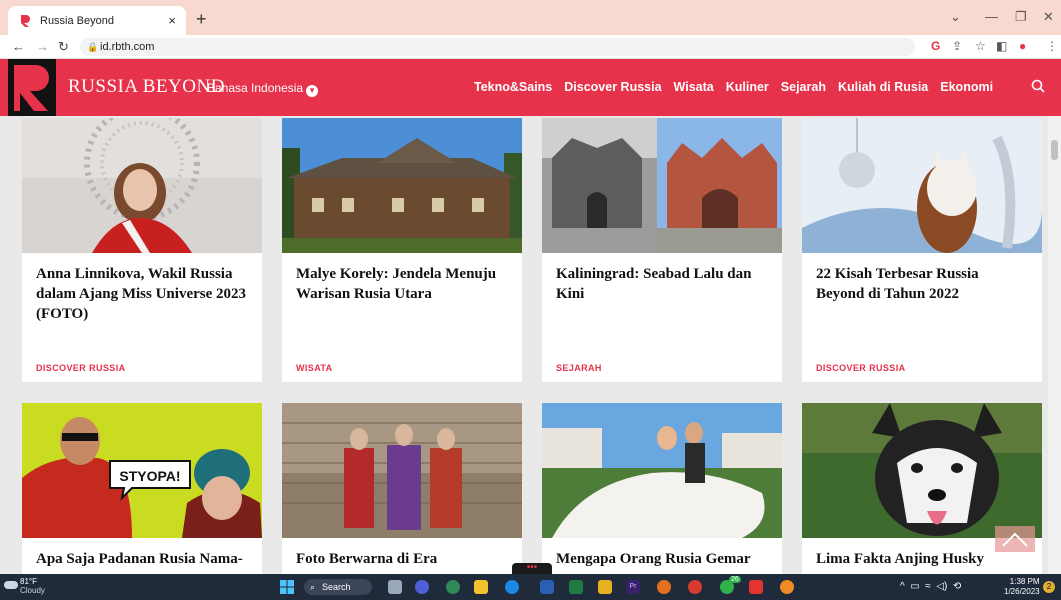 The width and height of the screenshot is (1061, 600). What do you see at coordinates (513, 87) in the screenshot?
I see `nav-item-tekno-sains: Tekno&Sains` at bounding box center [513, 87].